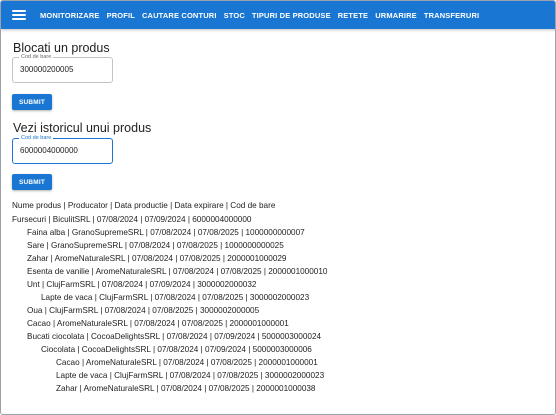 The height and width of the screenshot is (415, 556). Describe the element at coordinates (353, 15) in the screenshot. I see `nav-item-retete: RETETE` at that location.